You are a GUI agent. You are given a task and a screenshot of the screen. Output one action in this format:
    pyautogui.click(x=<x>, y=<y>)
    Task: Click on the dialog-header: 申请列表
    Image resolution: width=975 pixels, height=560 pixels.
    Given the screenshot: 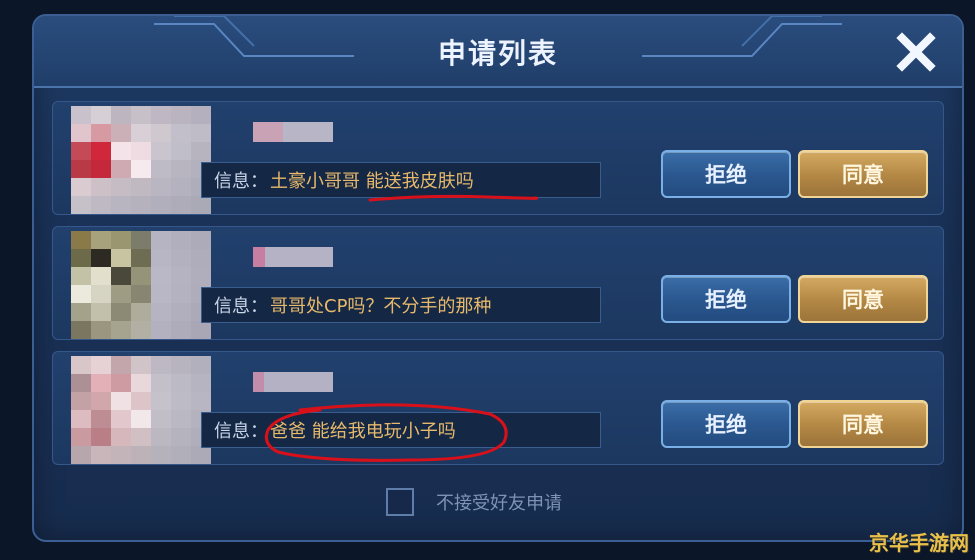 What is the action you would take?
    pyautogui.click(x=498, y=52)
    